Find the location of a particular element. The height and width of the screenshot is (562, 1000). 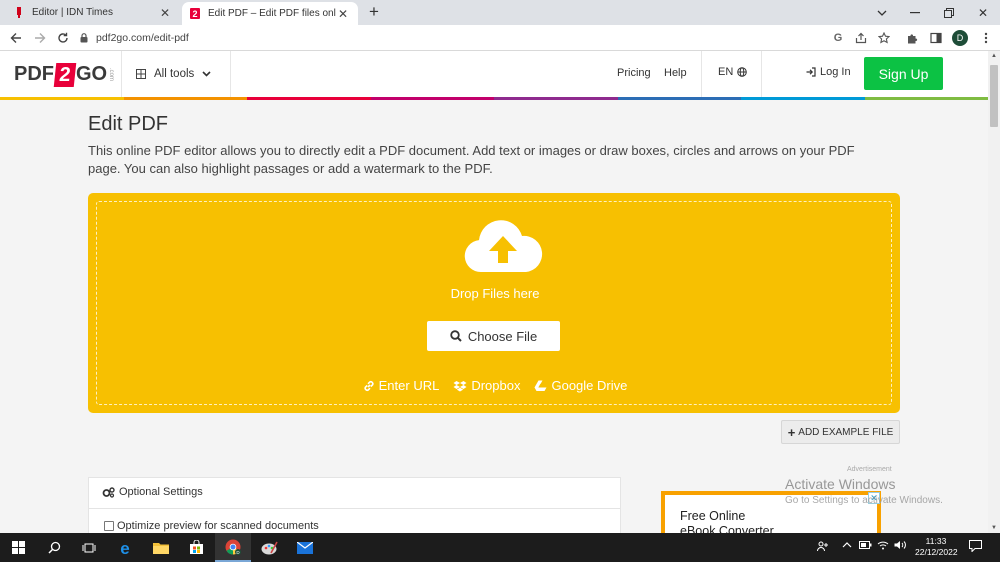

share-icon is located at coordinates (861, 38).